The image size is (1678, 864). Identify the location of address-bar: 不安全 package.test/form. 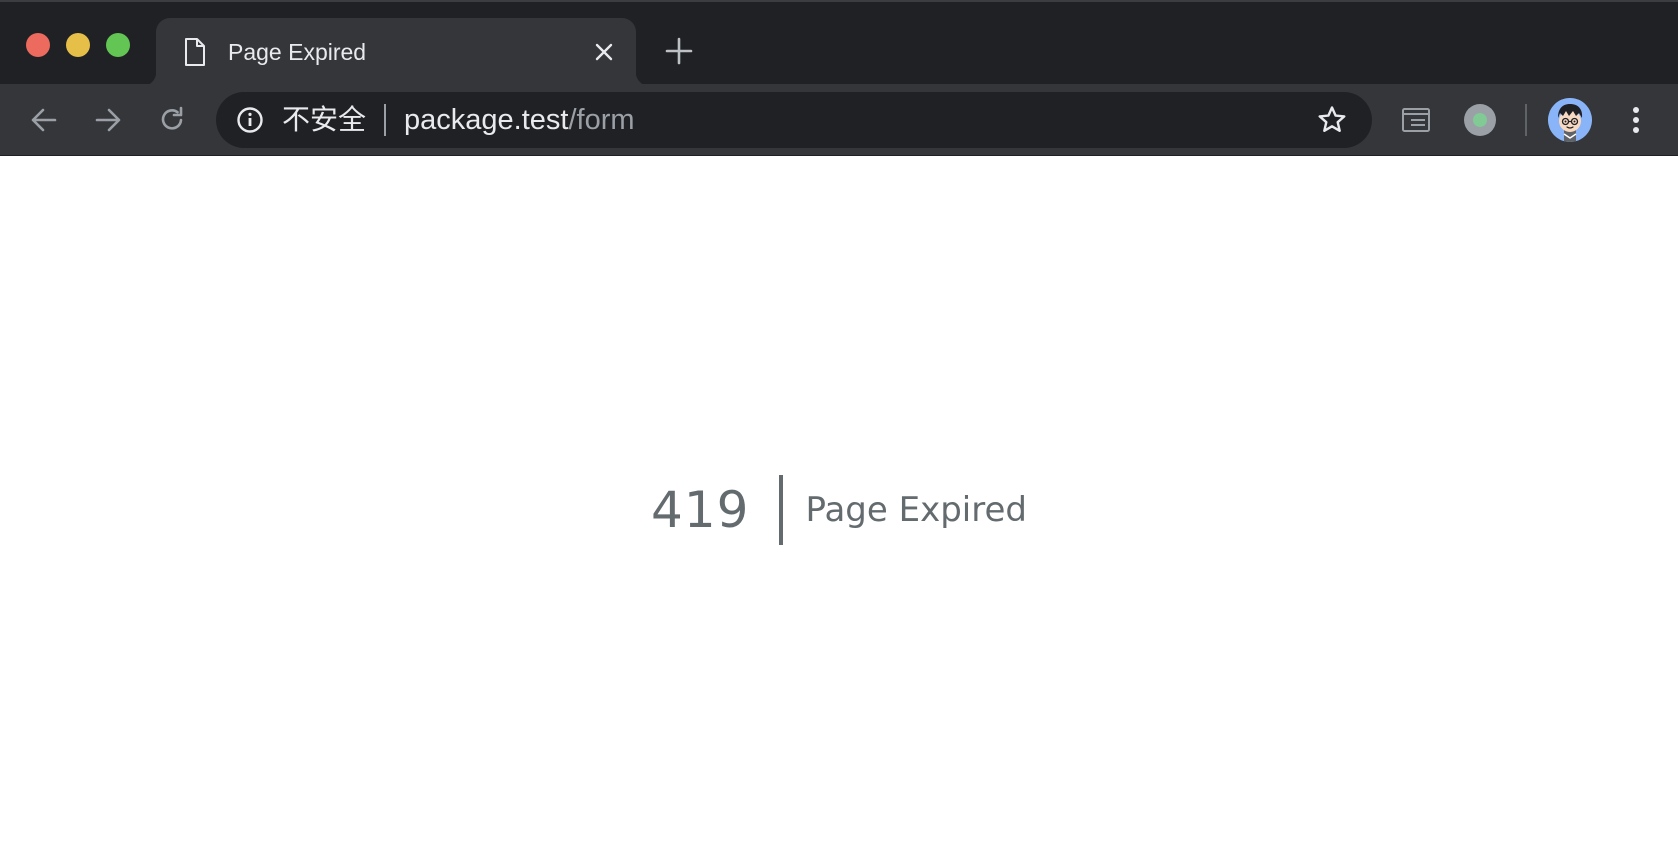
(794, 120).